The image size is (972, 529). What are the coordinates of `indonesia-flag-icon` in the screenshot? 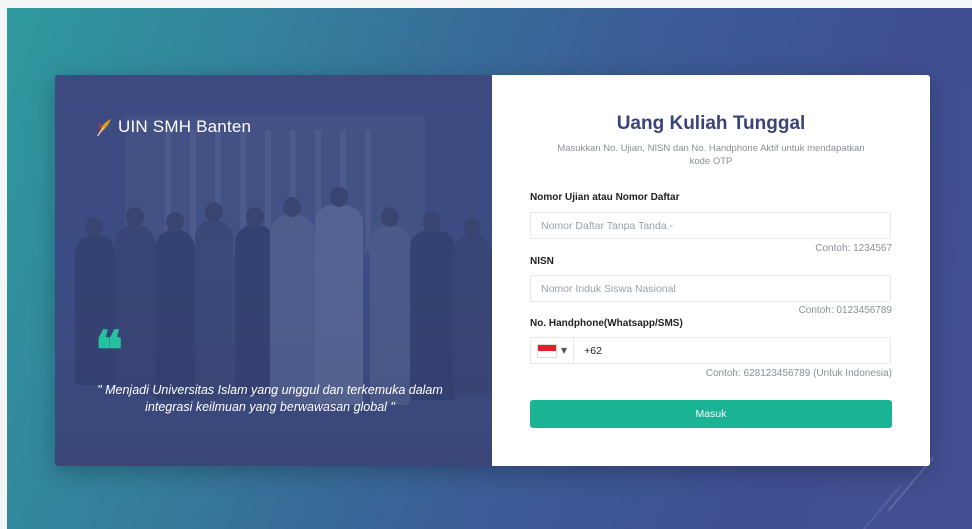 It's located at (547, 350).